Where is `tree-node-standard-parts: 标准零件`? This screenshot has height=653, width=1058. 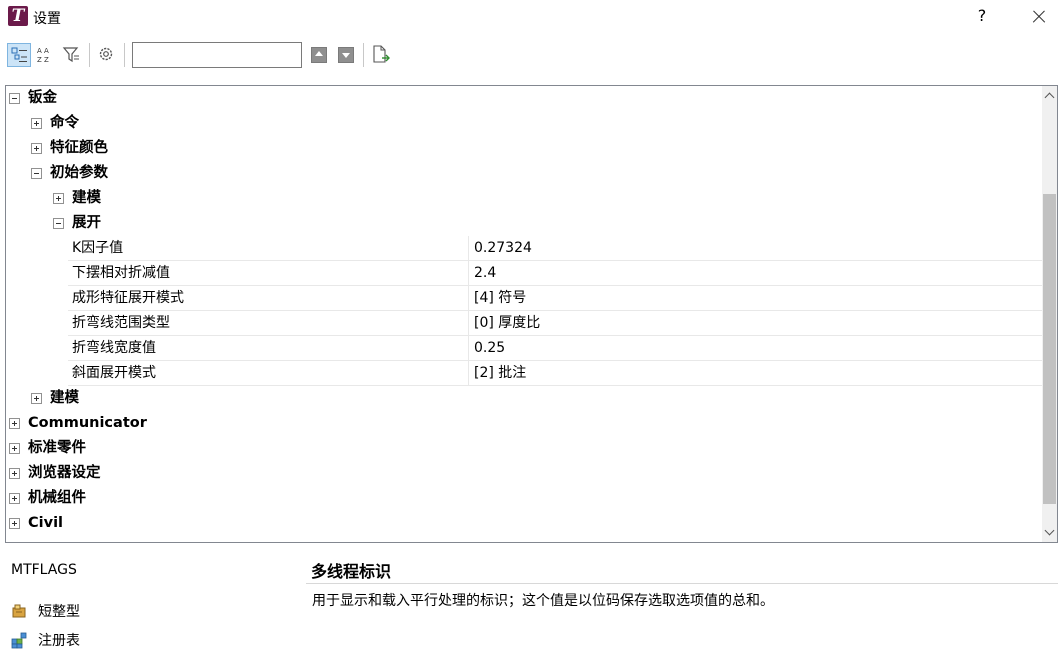 tree-node-standard-parts: 标准零件 is located at coordinates (524, 448).